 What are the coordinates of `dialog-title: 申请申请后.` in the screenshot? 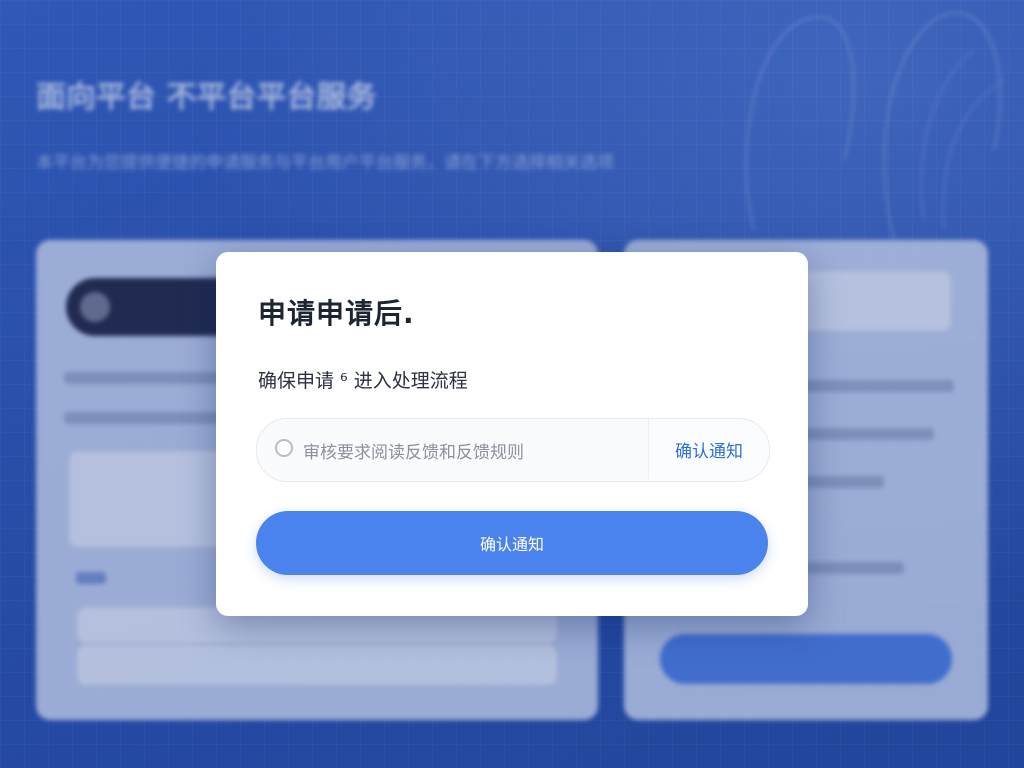 It's located at (336, 313).